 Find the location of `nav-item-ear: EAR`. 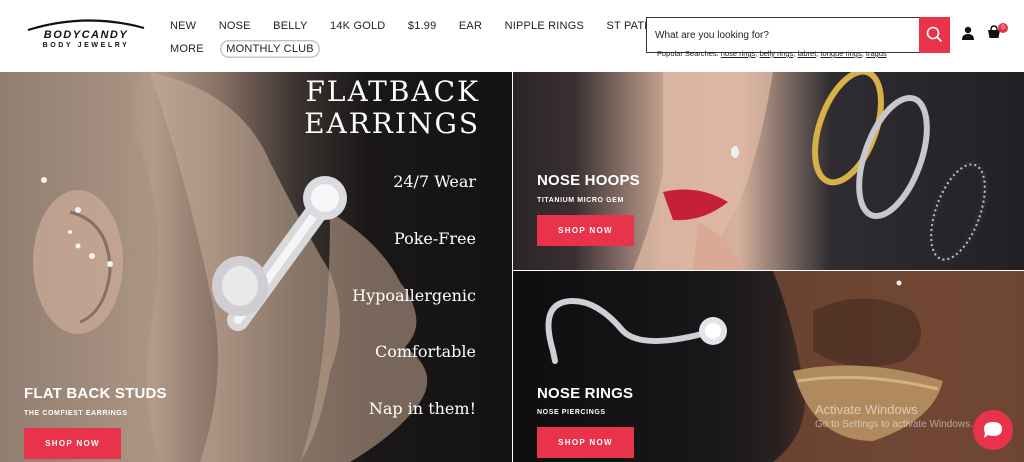

nav-item-ear: EAR is located at coordinates (470, 26).